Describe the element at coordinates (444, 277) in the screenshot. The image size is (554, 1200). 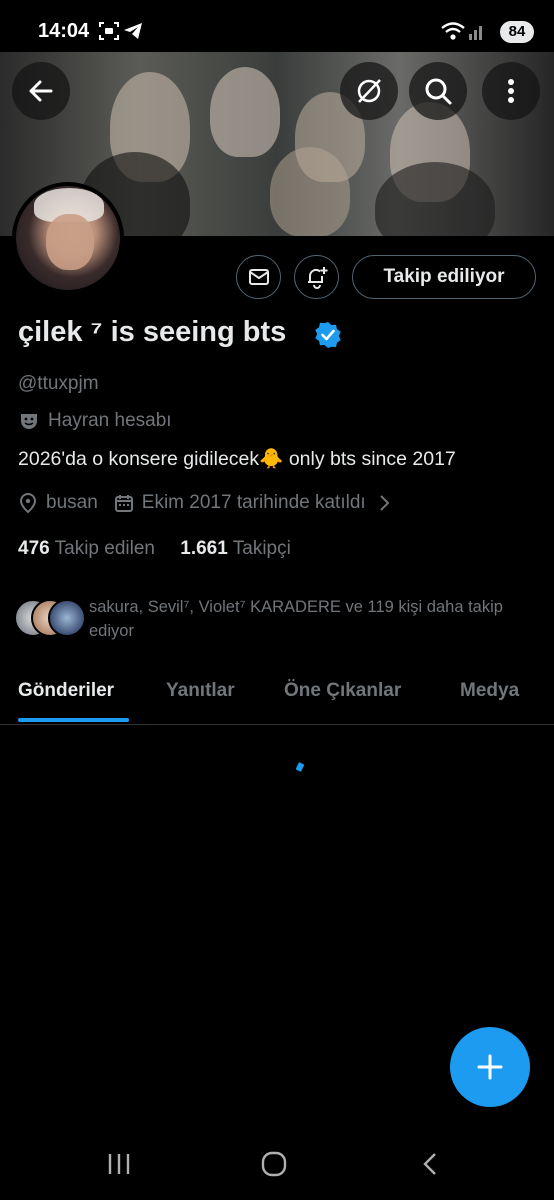
I see `following-button: Takip ediliyor` at that location.